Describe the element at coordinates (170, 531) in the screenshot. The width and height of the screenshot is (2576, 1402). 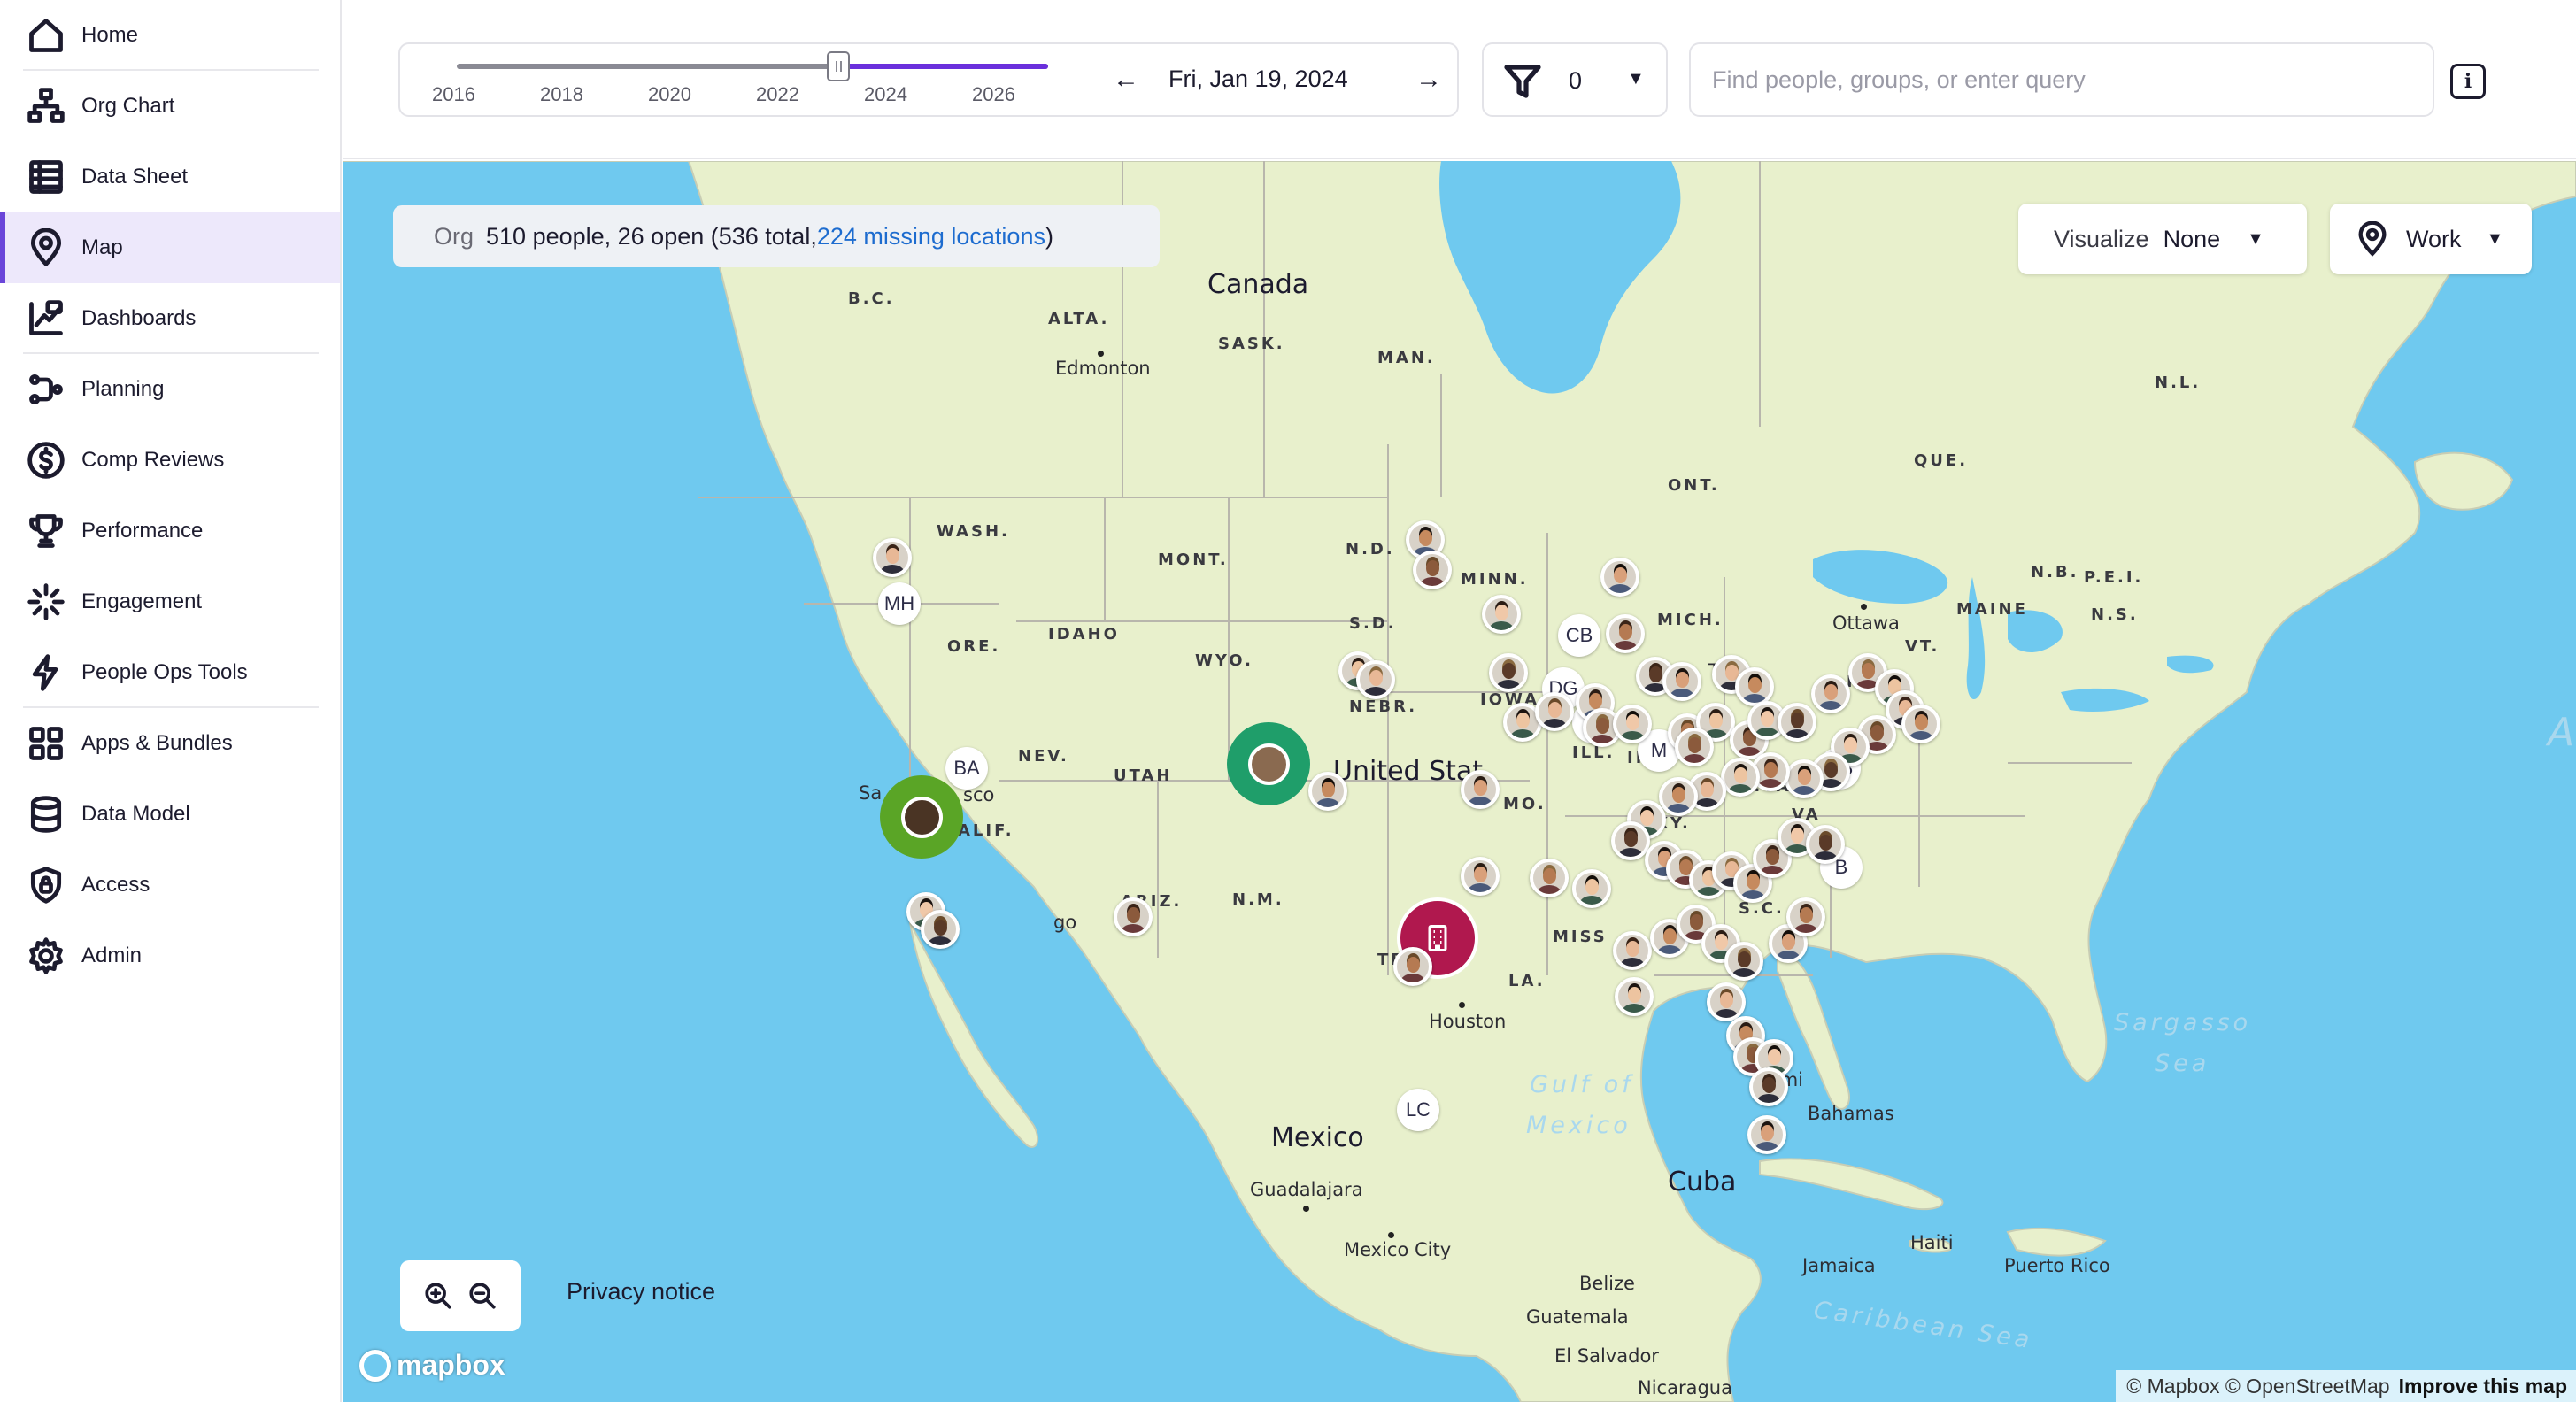
I see `sidebar-item-performance: Performance` at that location.